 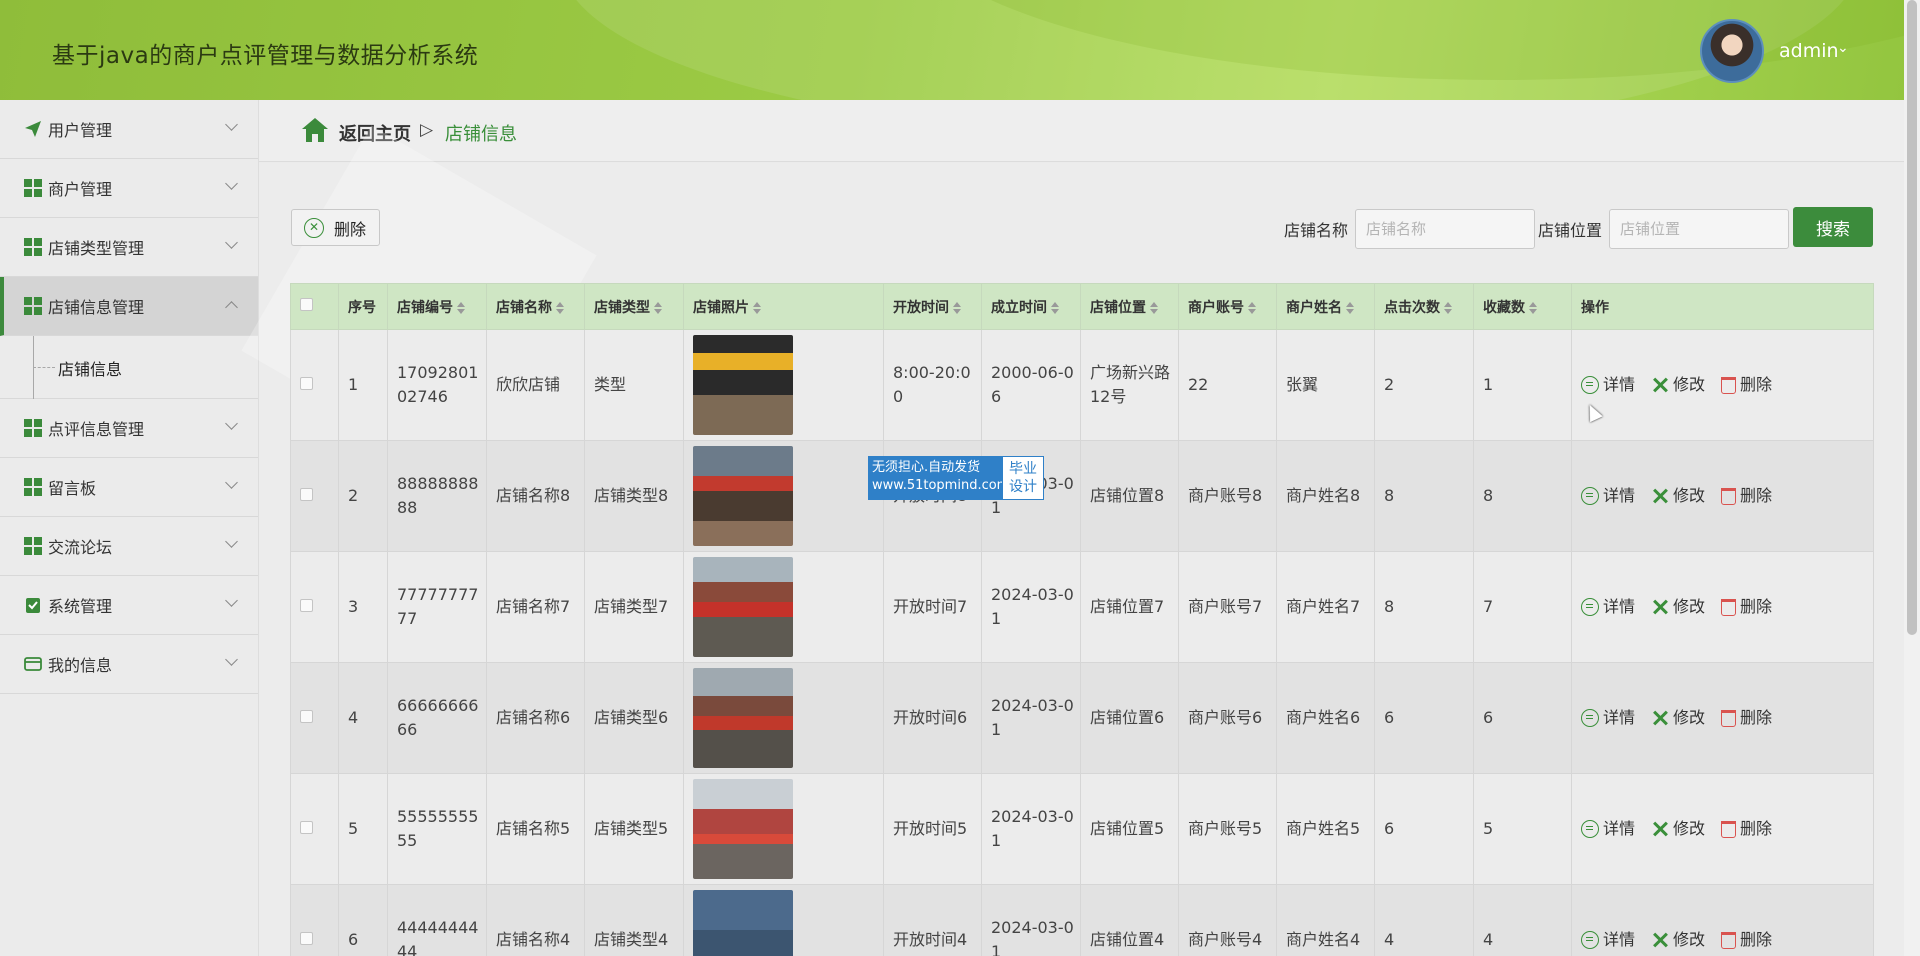 What do you see at coordinates (1445, 229) in the screenshot?
I see `shop-name-input` at bounding box center [1445, 229].